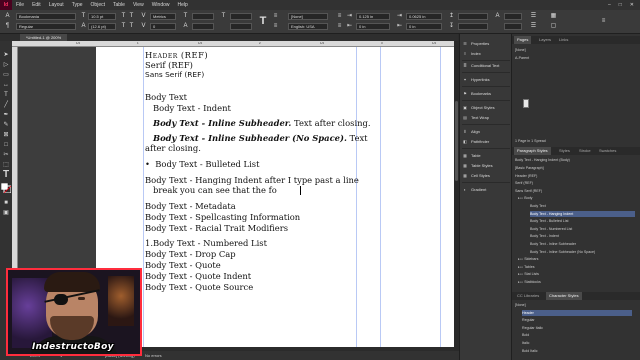 Image resolution: width=640 pixels, height=360 pixels. Describe the element at coordinates (473, 16) in the screenshot. I see `space-before-field` at that location.